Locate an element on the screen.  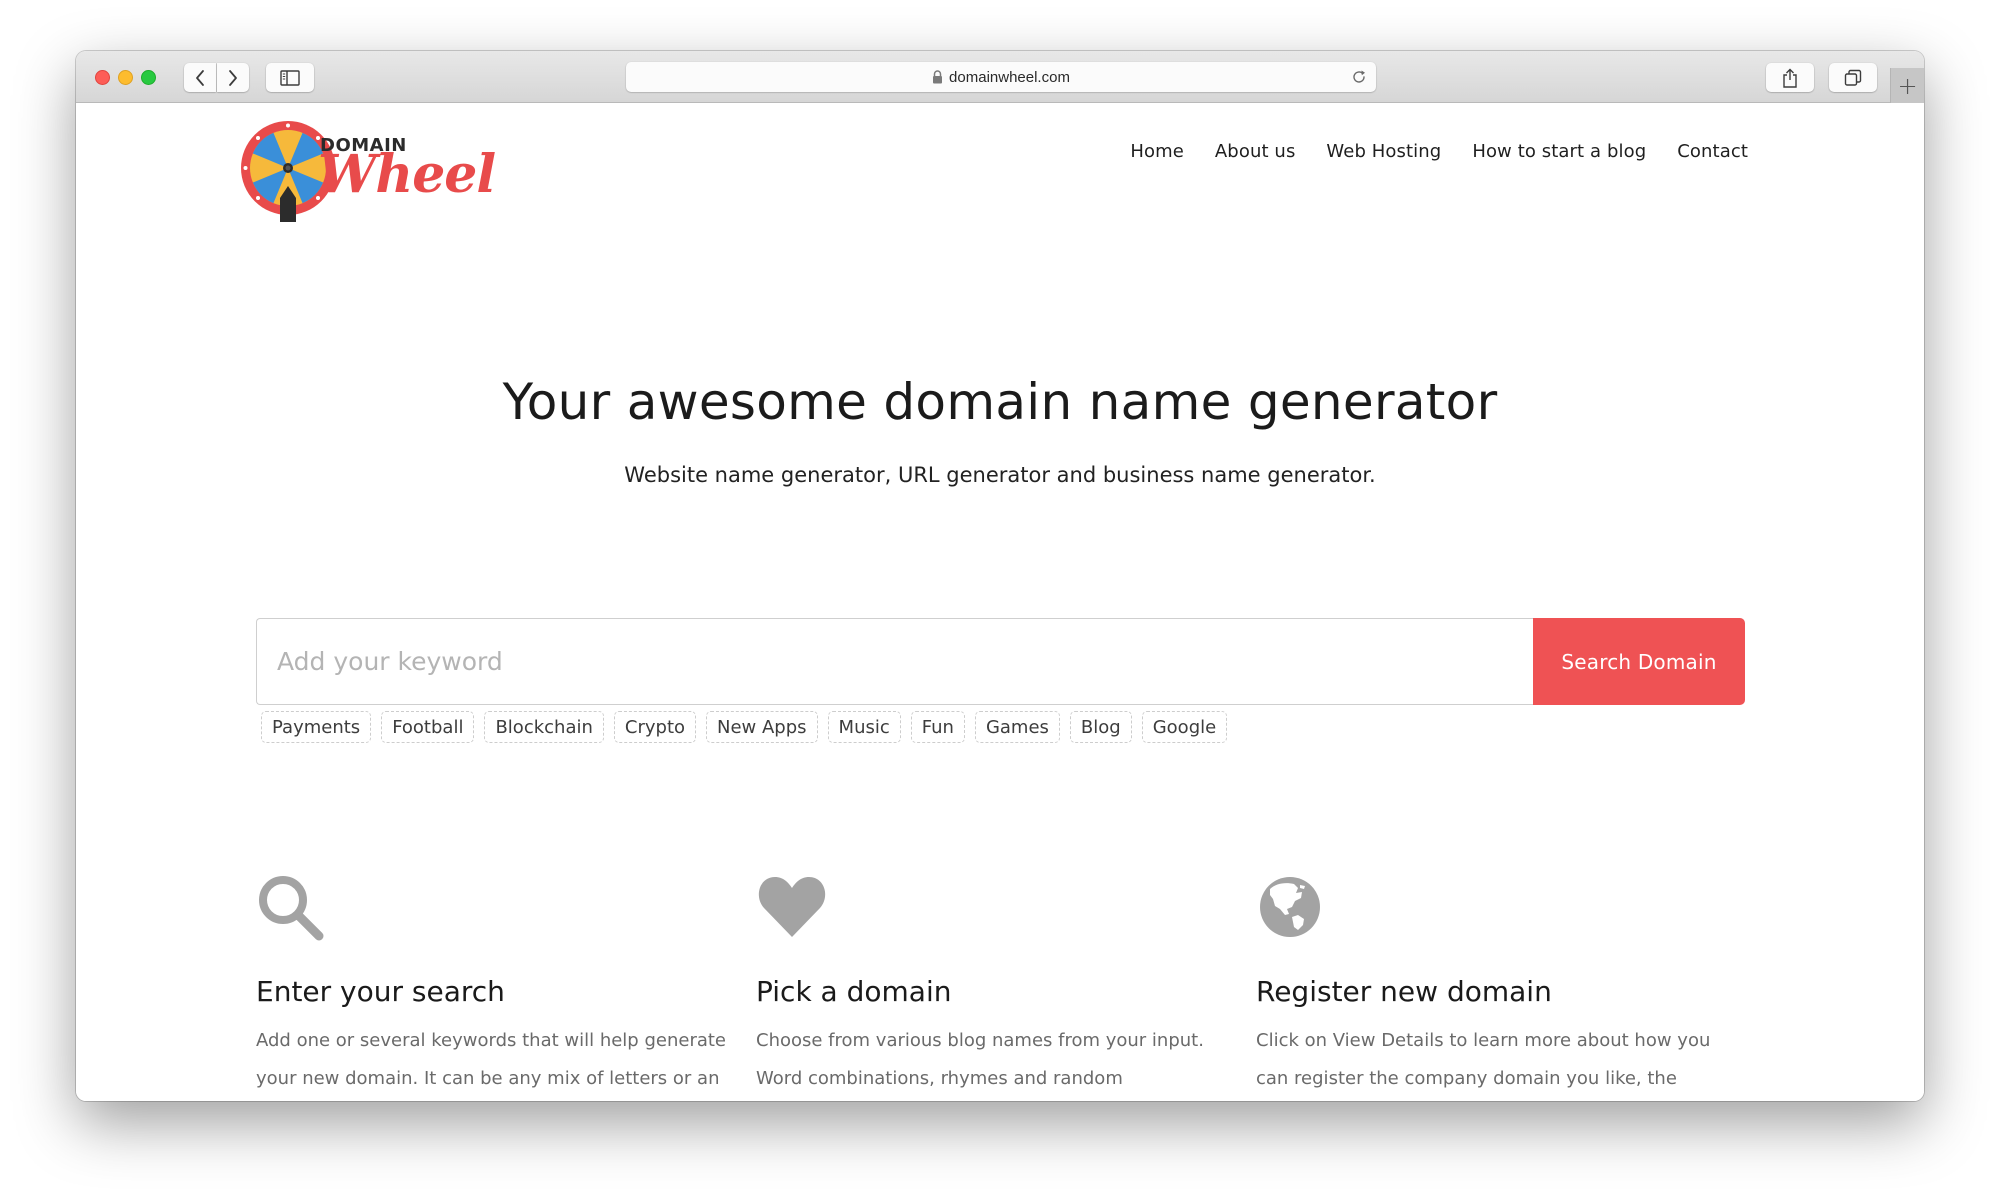
nav-home: Home is located at coordinates (1157, 151).